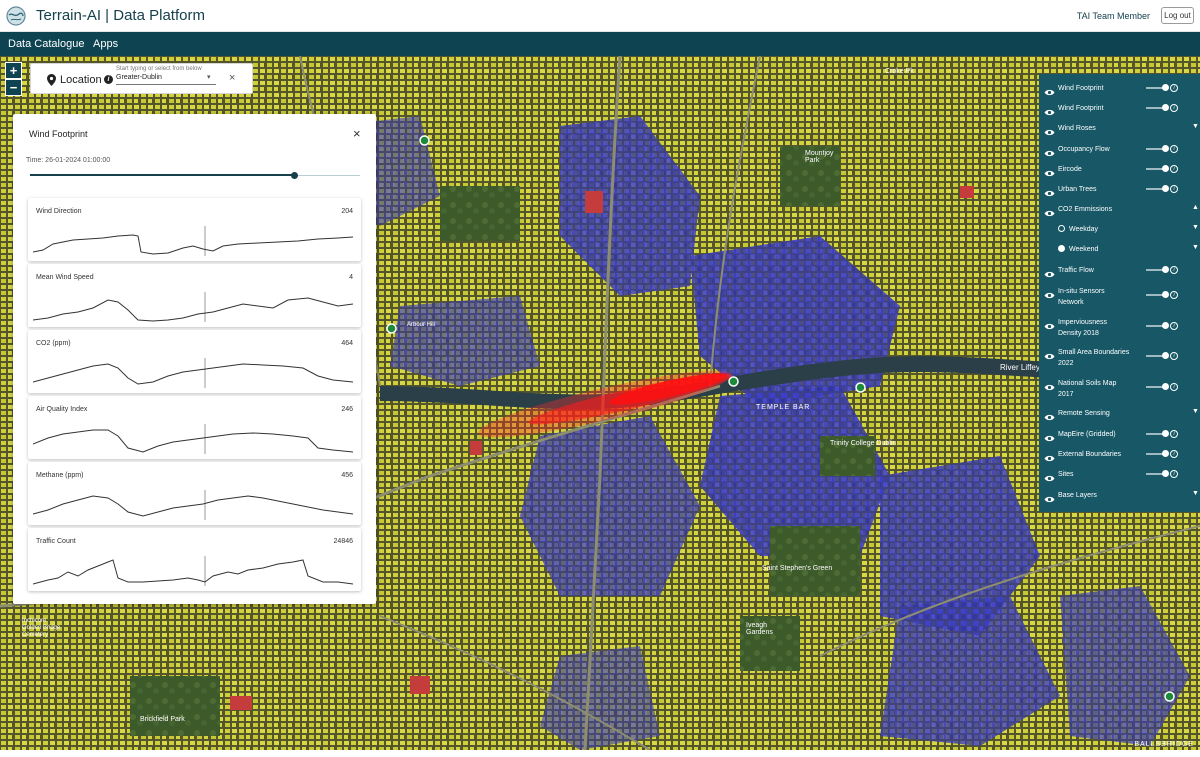 This screenshot has height=757, width=1200. I want to click on map-label-river: River Liffey, so click(1020, 367).